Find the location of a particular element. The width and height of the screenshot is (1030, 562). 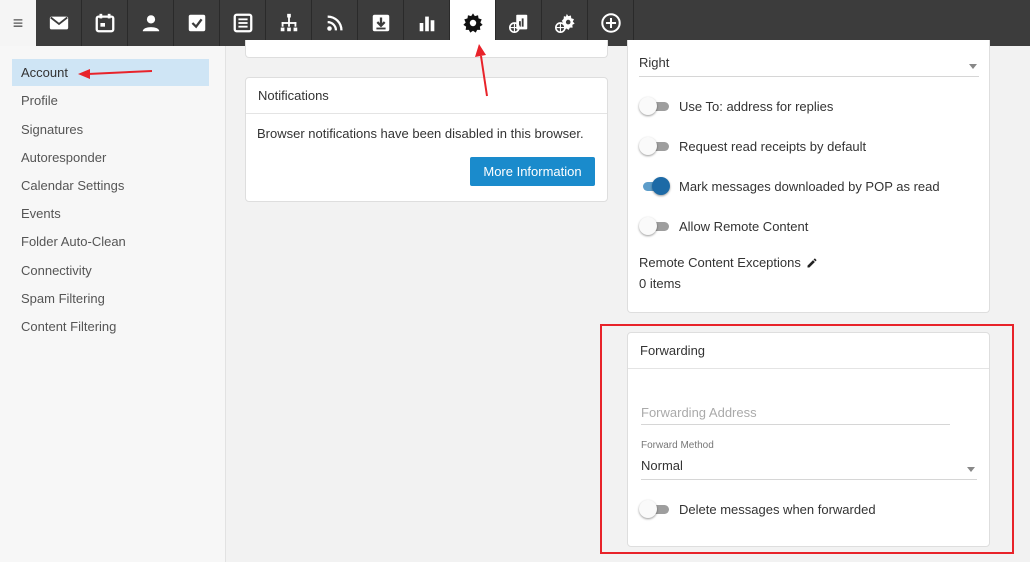

remote-content-exceptions-label: Remote Content Exceptions is located at coordinates (720, 262).